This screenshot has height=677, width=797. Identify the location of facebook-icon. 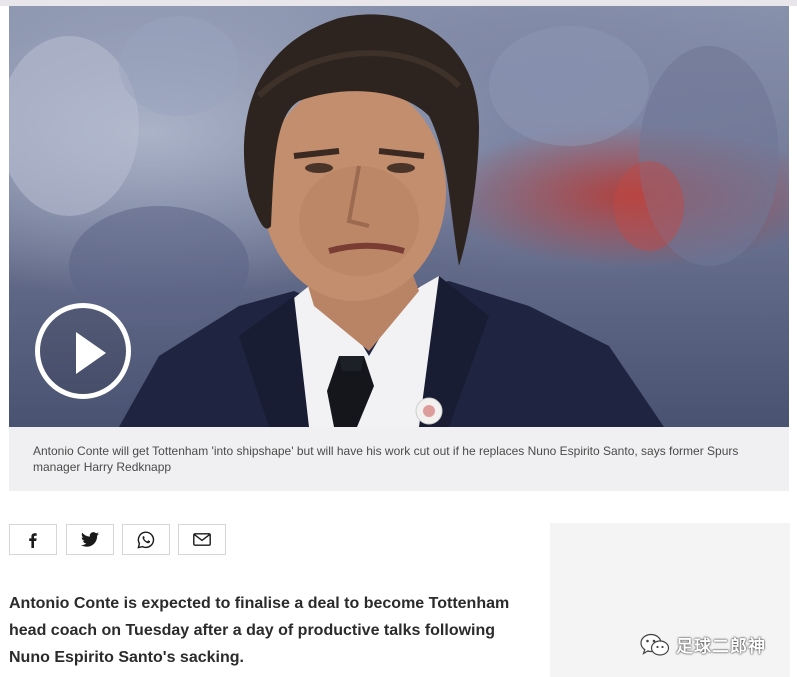
(33, 540).